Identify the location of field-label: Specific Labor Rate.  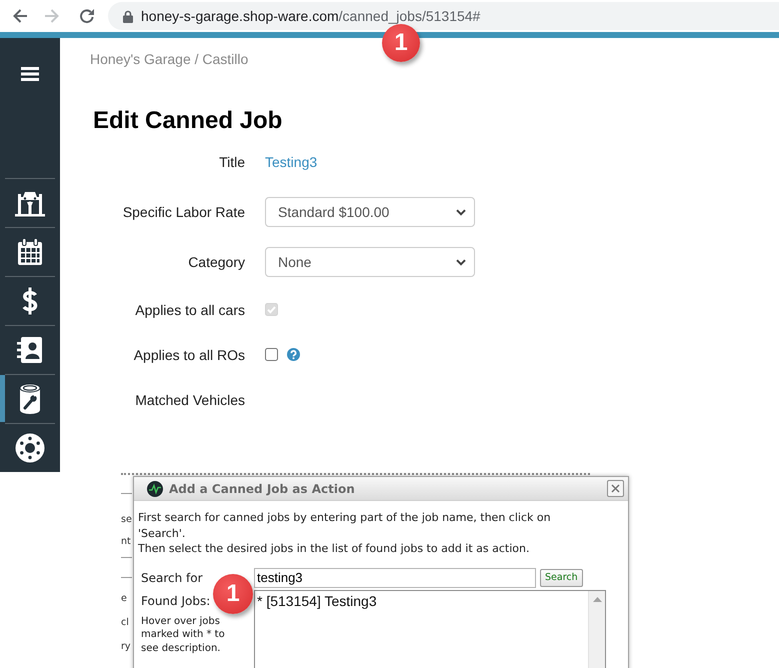
(183, 212).